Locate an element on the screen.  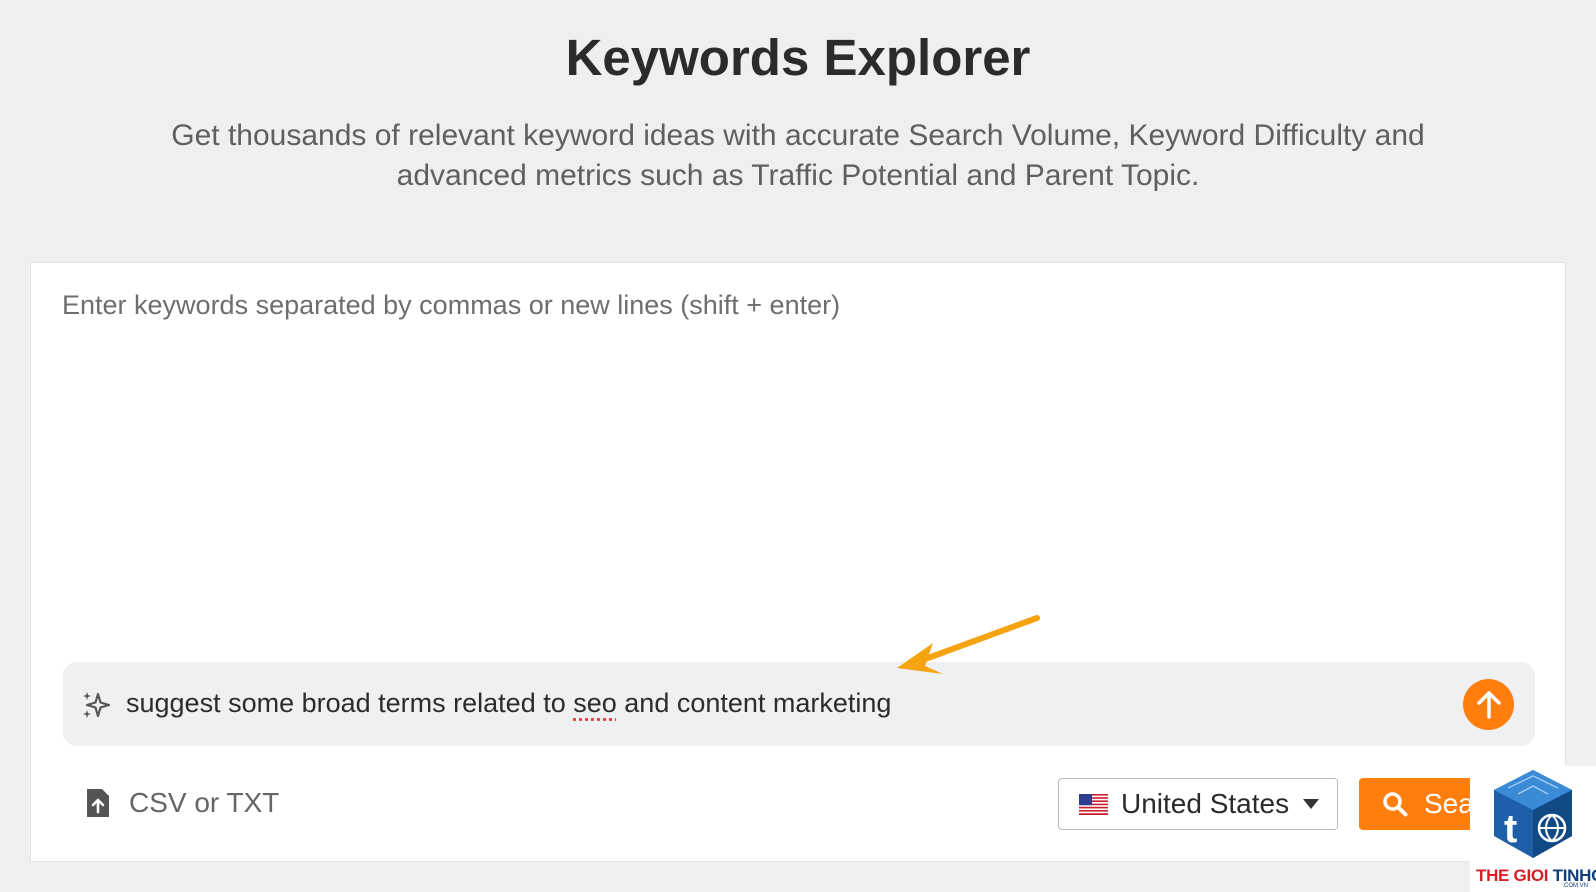
ai-submit-button is located at coordinates (1488, 704).